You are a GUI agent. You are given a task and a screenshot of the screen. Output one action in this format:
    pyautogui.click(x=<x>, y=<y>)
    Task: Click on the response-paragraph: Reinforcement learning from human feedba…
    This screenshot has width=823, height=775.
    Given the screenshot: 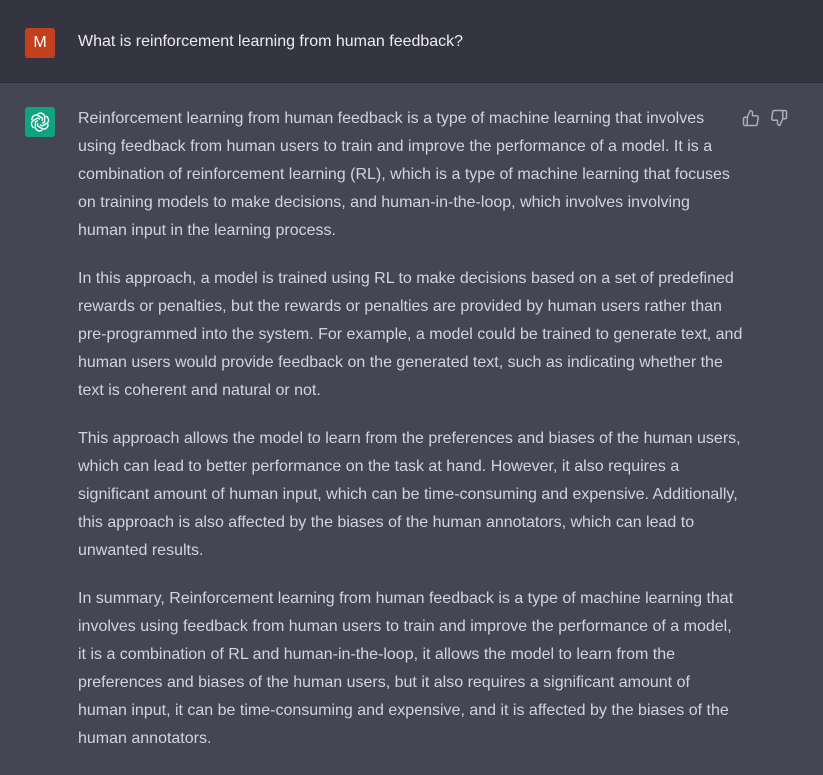 What is the action you would take?
    pyautogui.click(x=404, y=174)
    